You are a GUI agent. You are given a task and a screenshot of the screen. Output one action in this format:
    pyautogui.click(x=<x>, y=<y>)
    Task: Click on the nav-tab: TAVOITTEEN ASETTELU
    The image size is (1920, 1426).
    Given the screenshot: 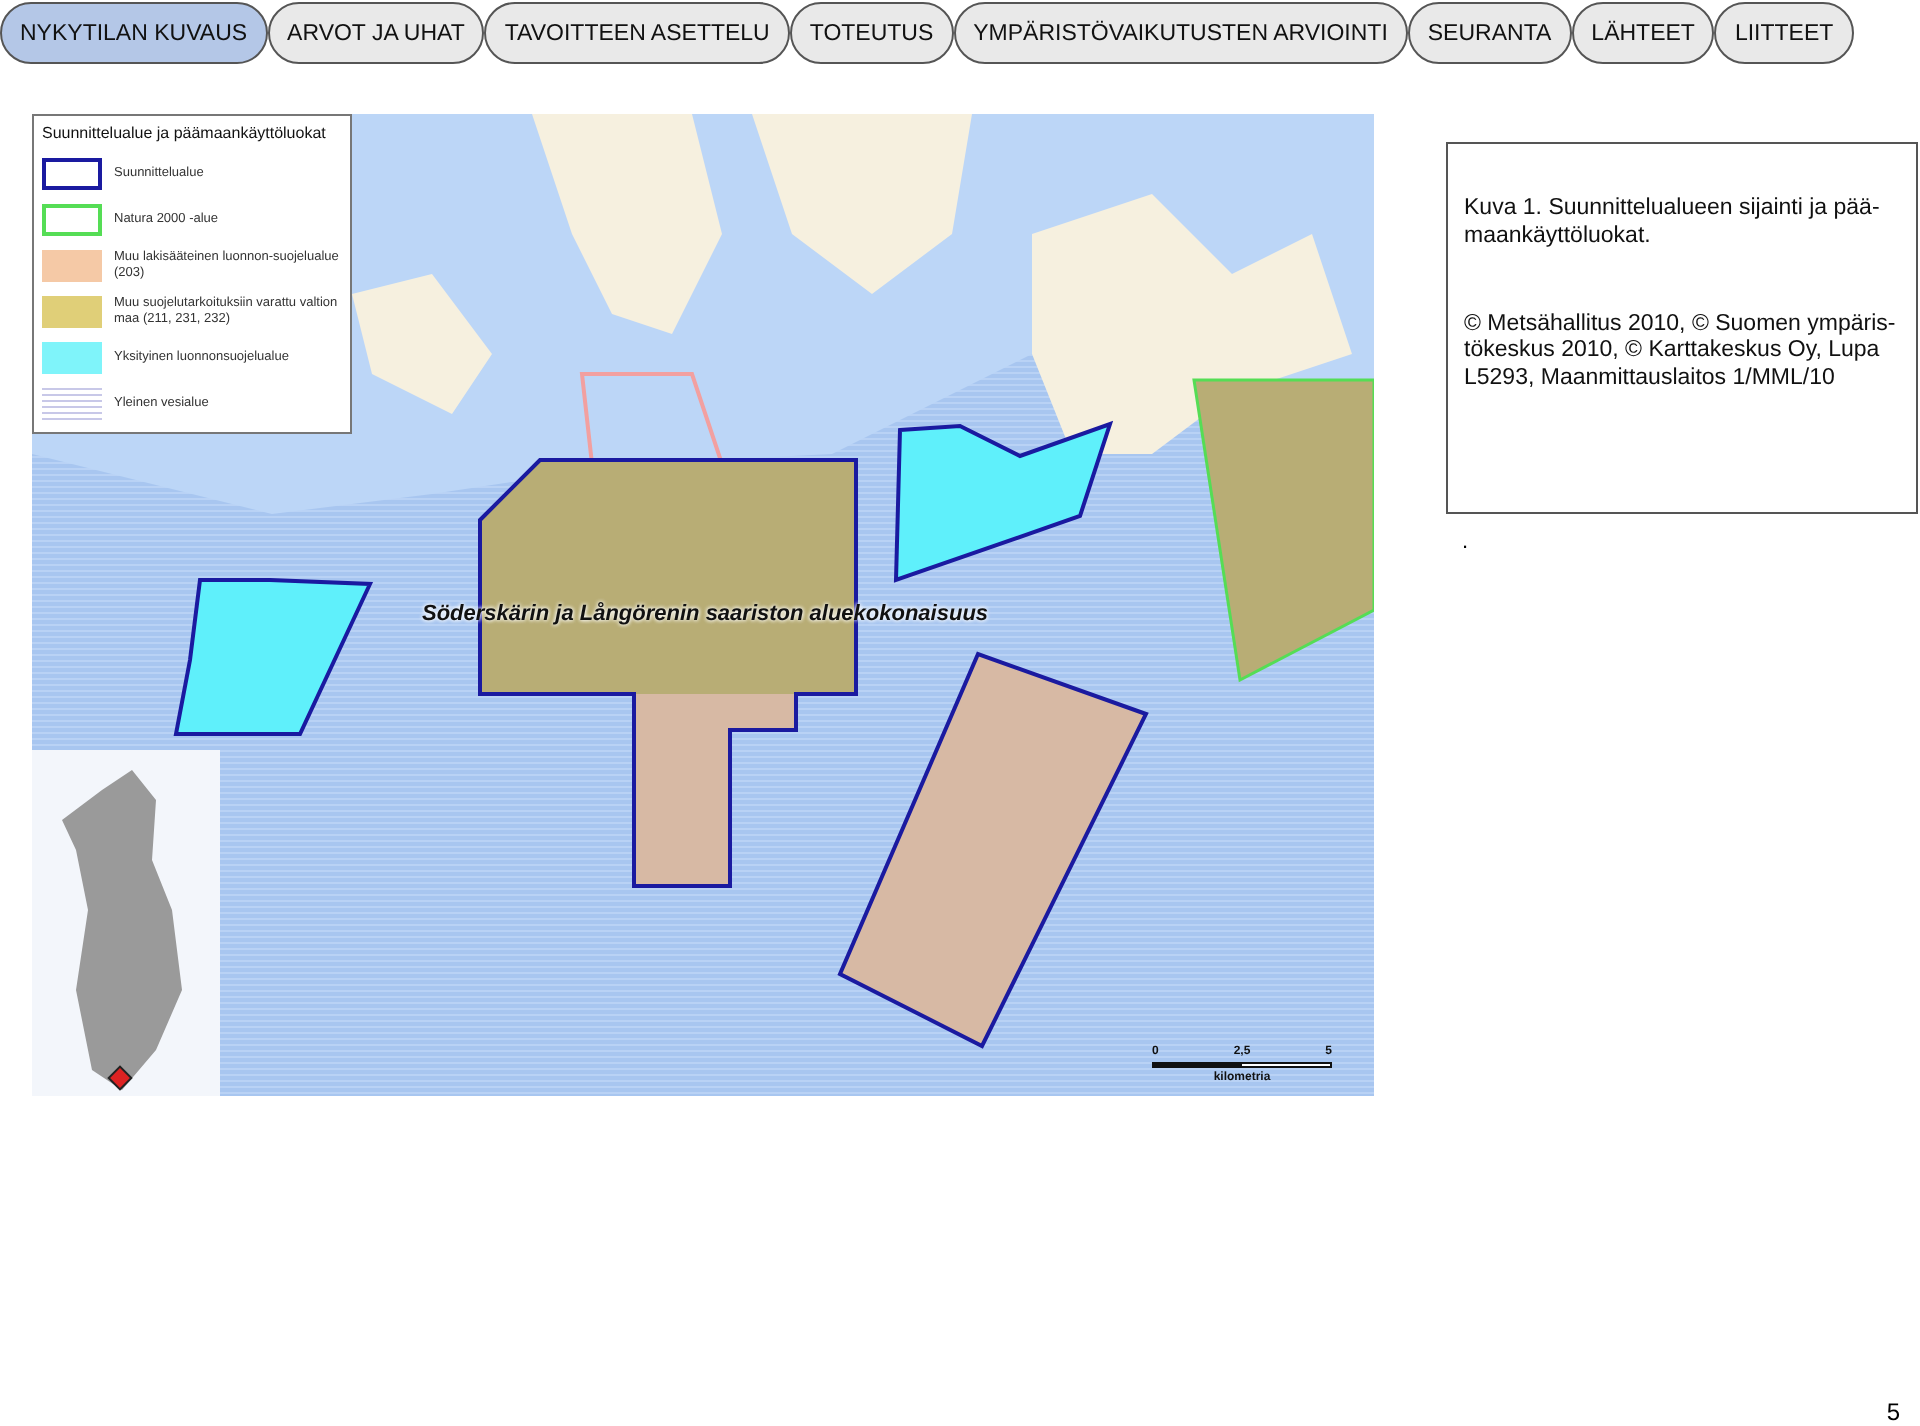 What is the action you would take?
    pyautogui.click(x=637, y=33)
    